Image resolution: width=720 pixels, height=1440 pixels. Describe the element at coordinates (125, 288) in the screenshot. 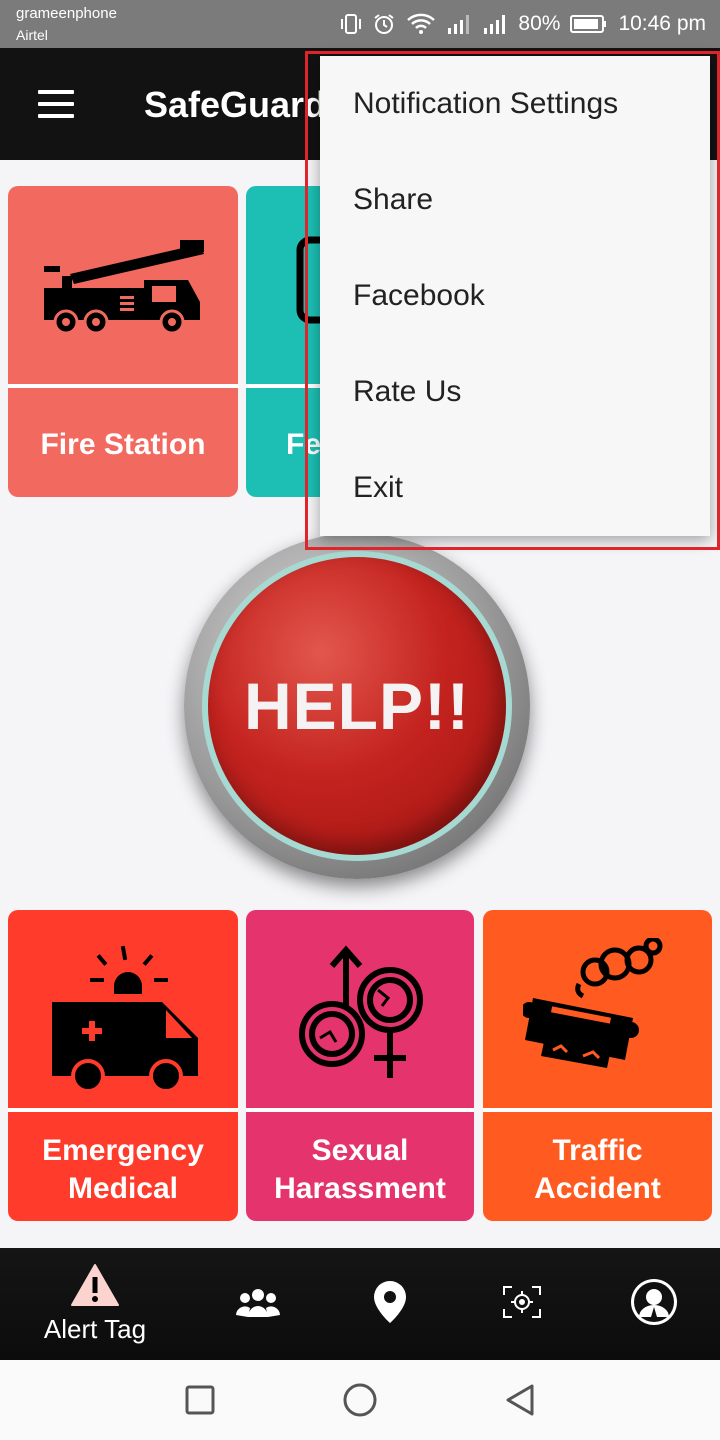

I see `fire-truck-icon` at that location.